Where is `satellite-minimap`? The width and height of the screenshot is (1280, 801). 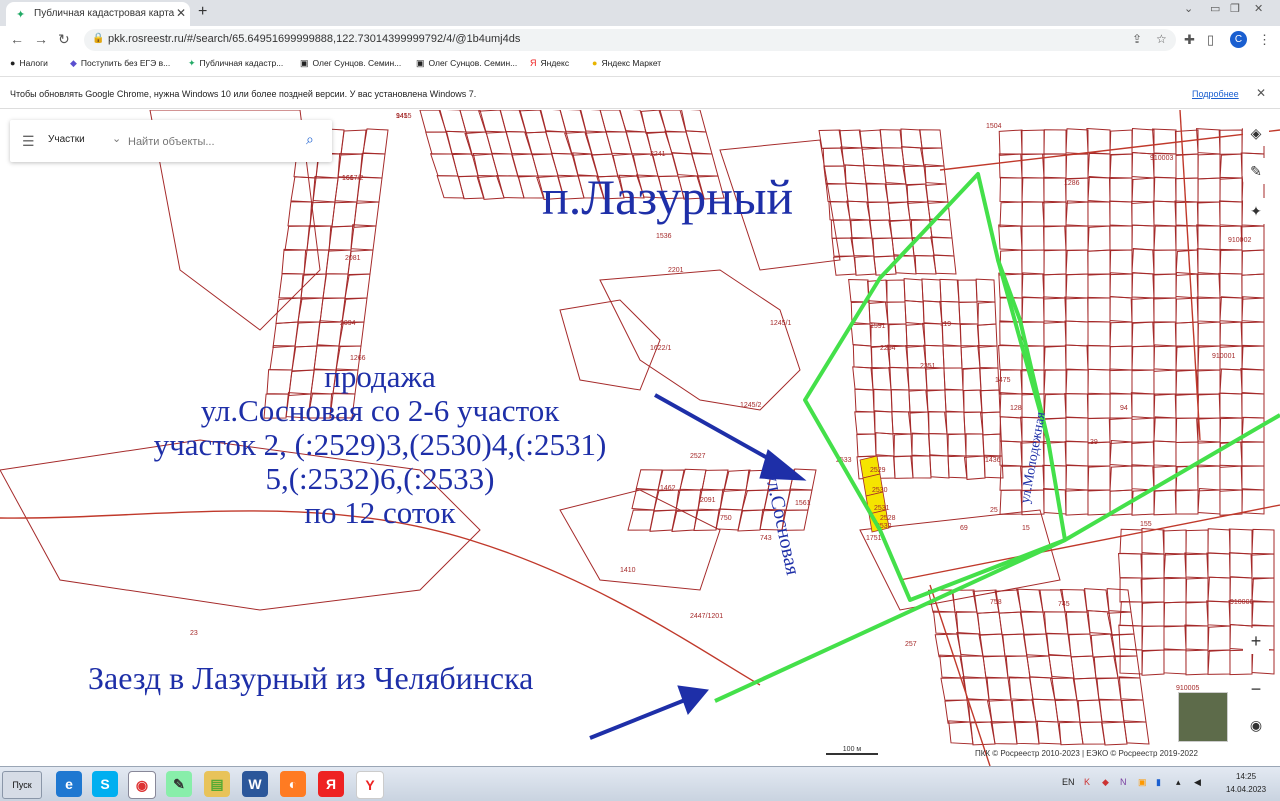
satellite-minimap is located at coordinates (1203, 717).